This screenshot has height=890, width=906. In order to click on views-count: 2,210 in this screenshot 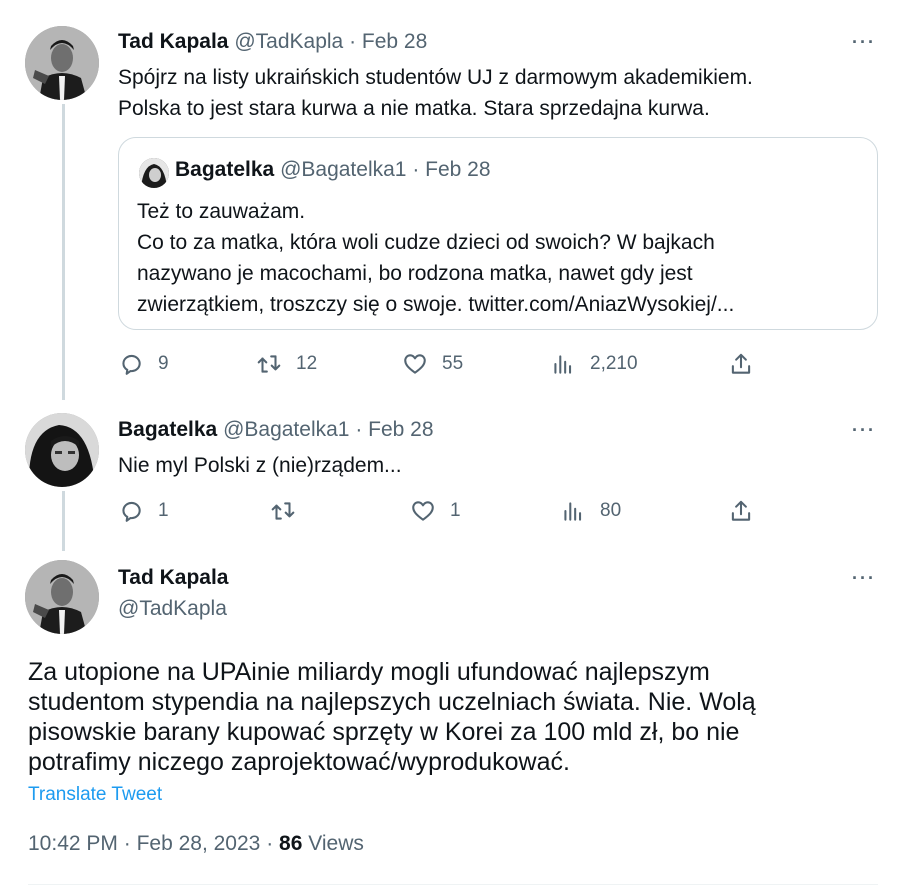, I will do `click(614, 363)`.